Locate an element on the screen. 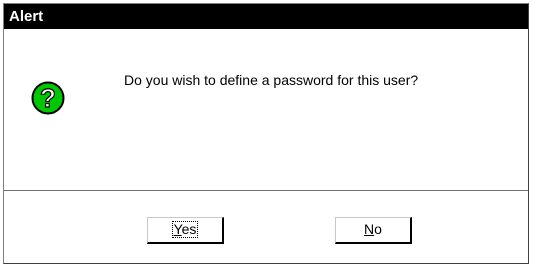 The width and height of the screenshot is (534, 269). no-button-label: No is located at coordinates (373, 229).